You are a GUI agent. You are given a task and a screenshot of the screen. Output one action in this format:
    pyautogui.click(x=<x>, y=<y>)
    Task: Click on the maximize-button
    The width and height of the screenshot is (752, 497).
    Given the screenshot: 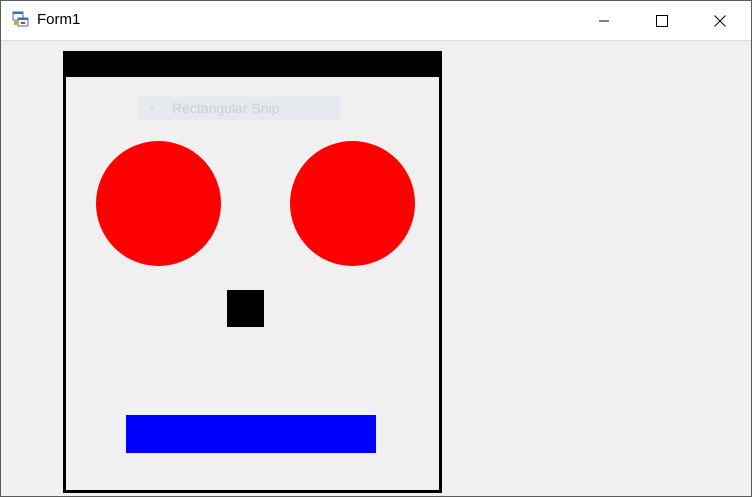 What is the action you would take?
    pyautogui.click(x=662, y=20)
    